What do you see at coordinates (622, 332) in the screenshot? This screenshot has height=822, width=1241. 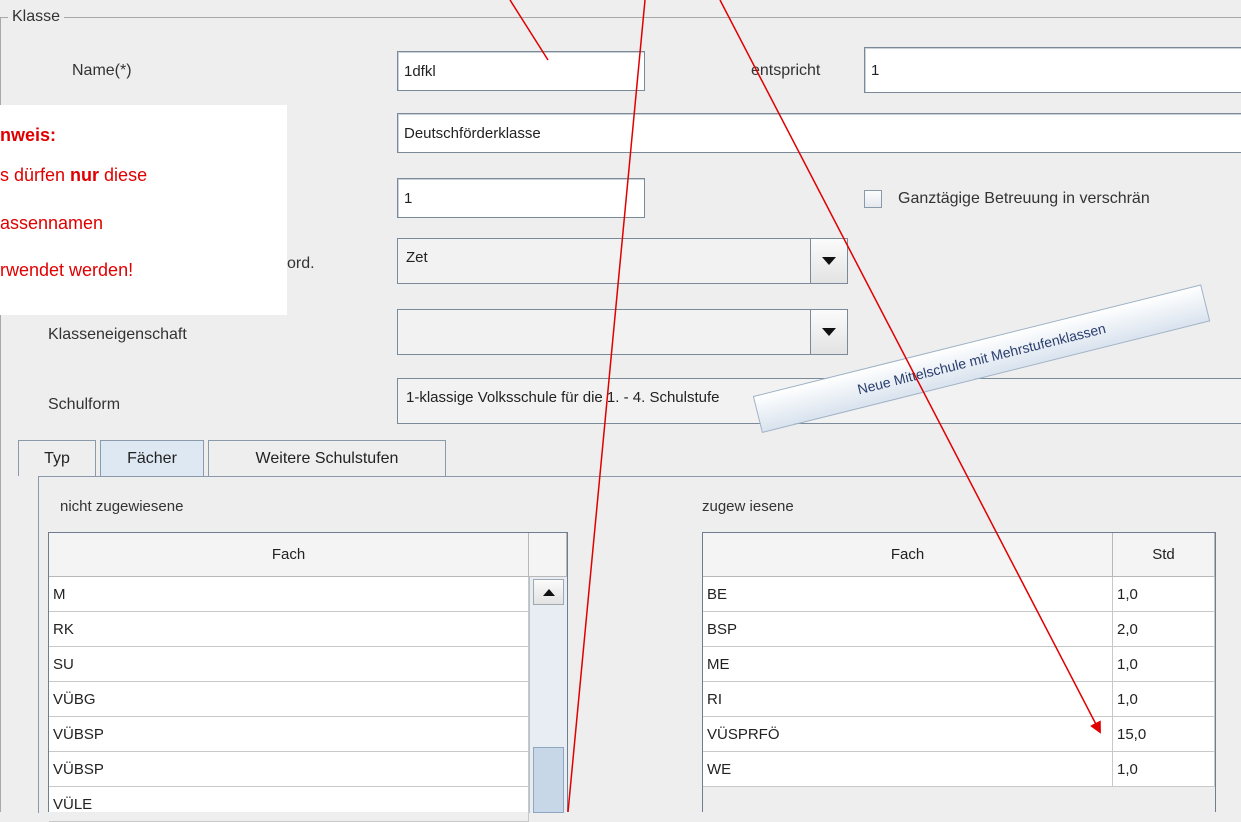 I see `klasseneigenschaft-select` at bounding box center [622, 332].